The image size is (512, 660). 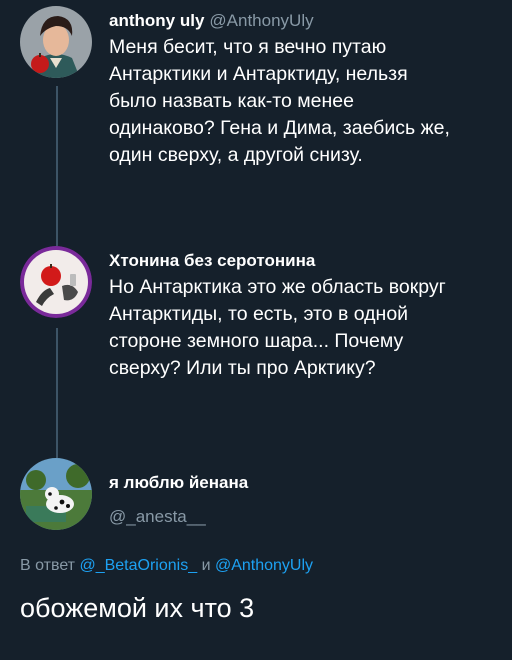 I want to click on reply-author-name: я люблю йенана, so click(x=178, y=483).